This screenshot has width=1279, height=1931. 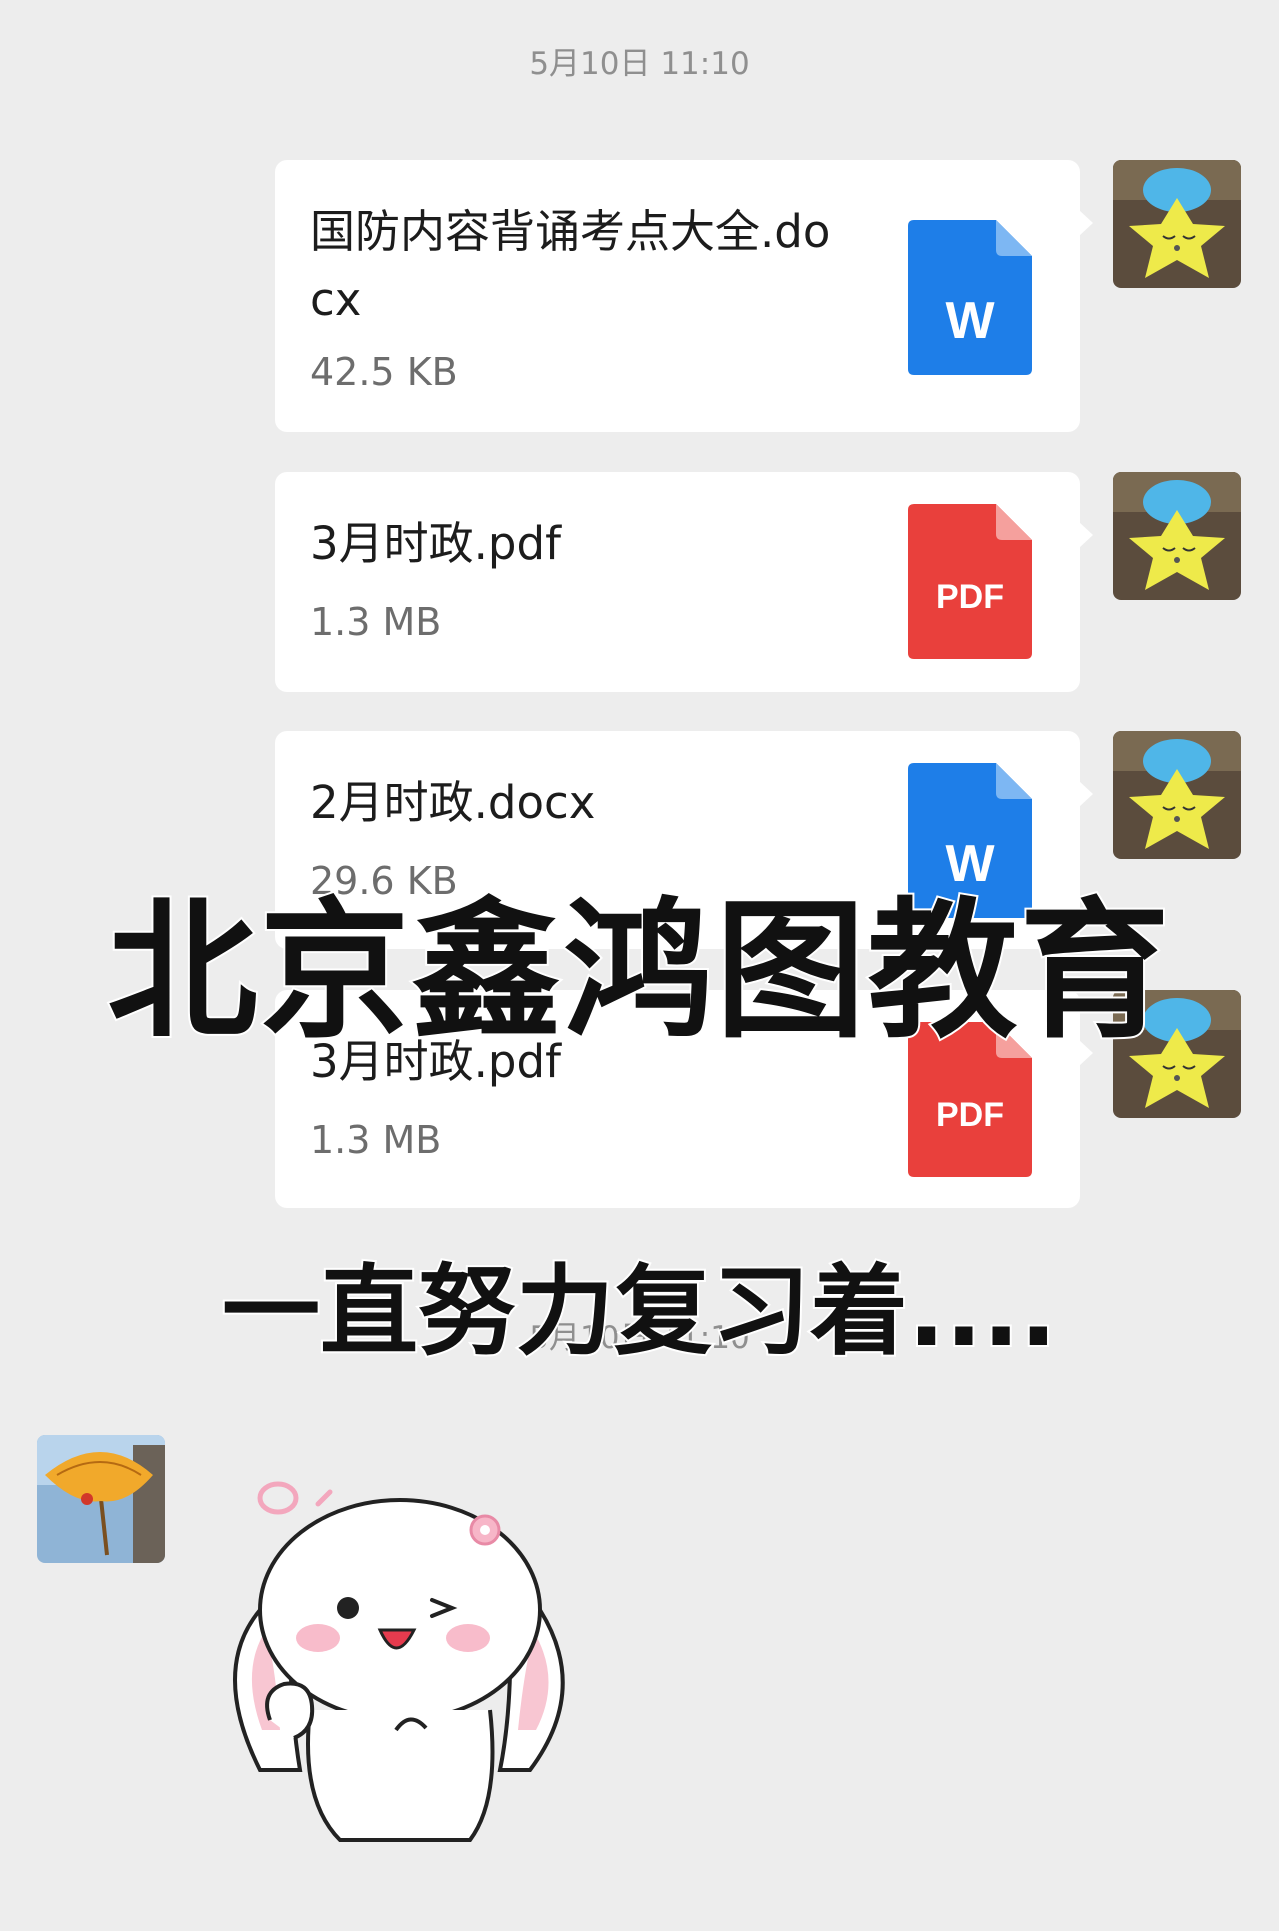 What do you see at coordinates (570, 265) in the screenshot?
I see `file-name: 国防内容背诵考点大全.docx` at bounding box center [570, 265].